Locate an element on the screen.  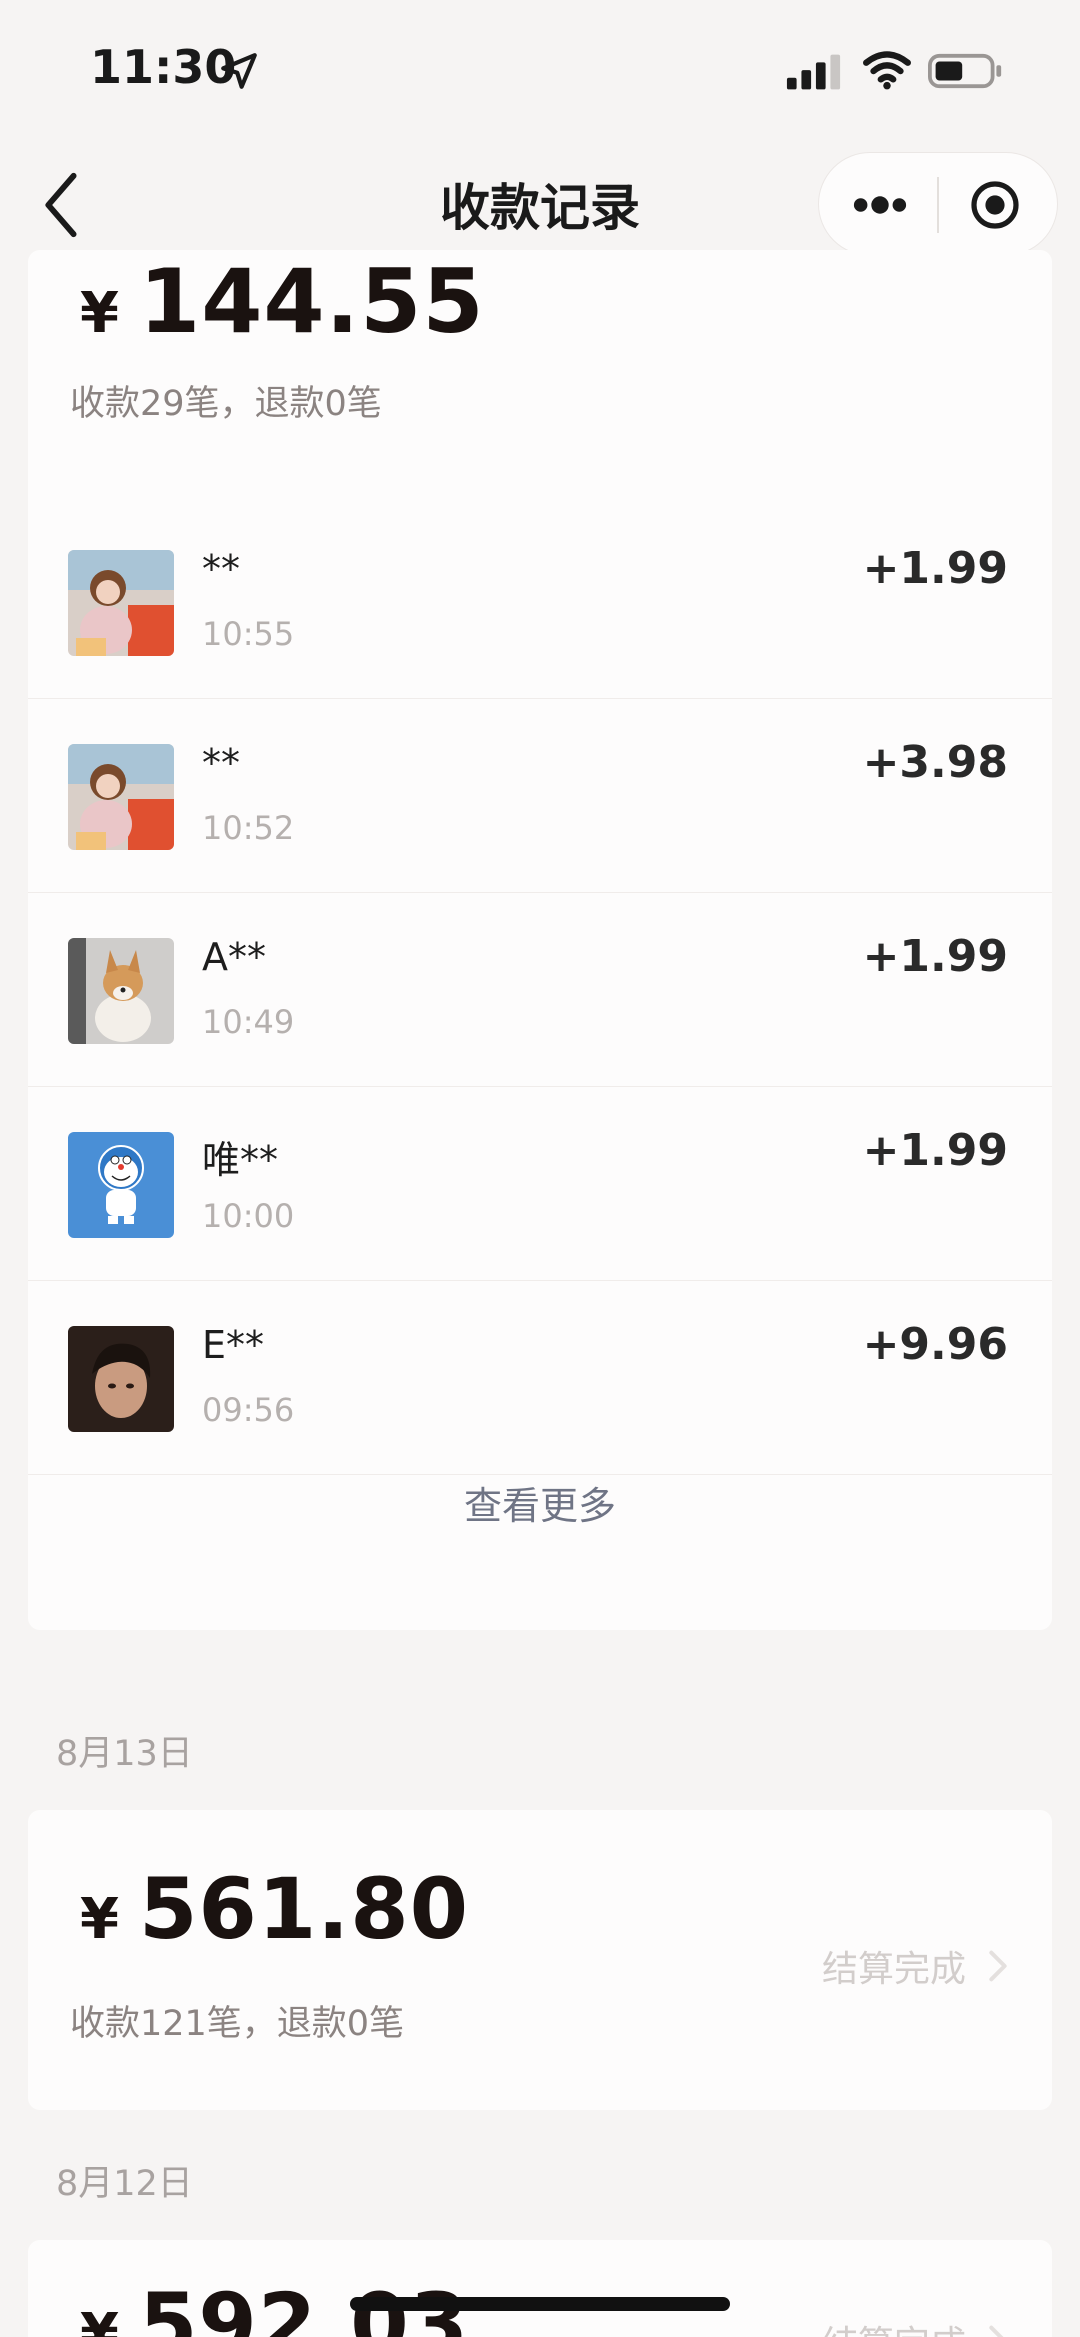
home-indicator is located at coordinates (540, 2304).